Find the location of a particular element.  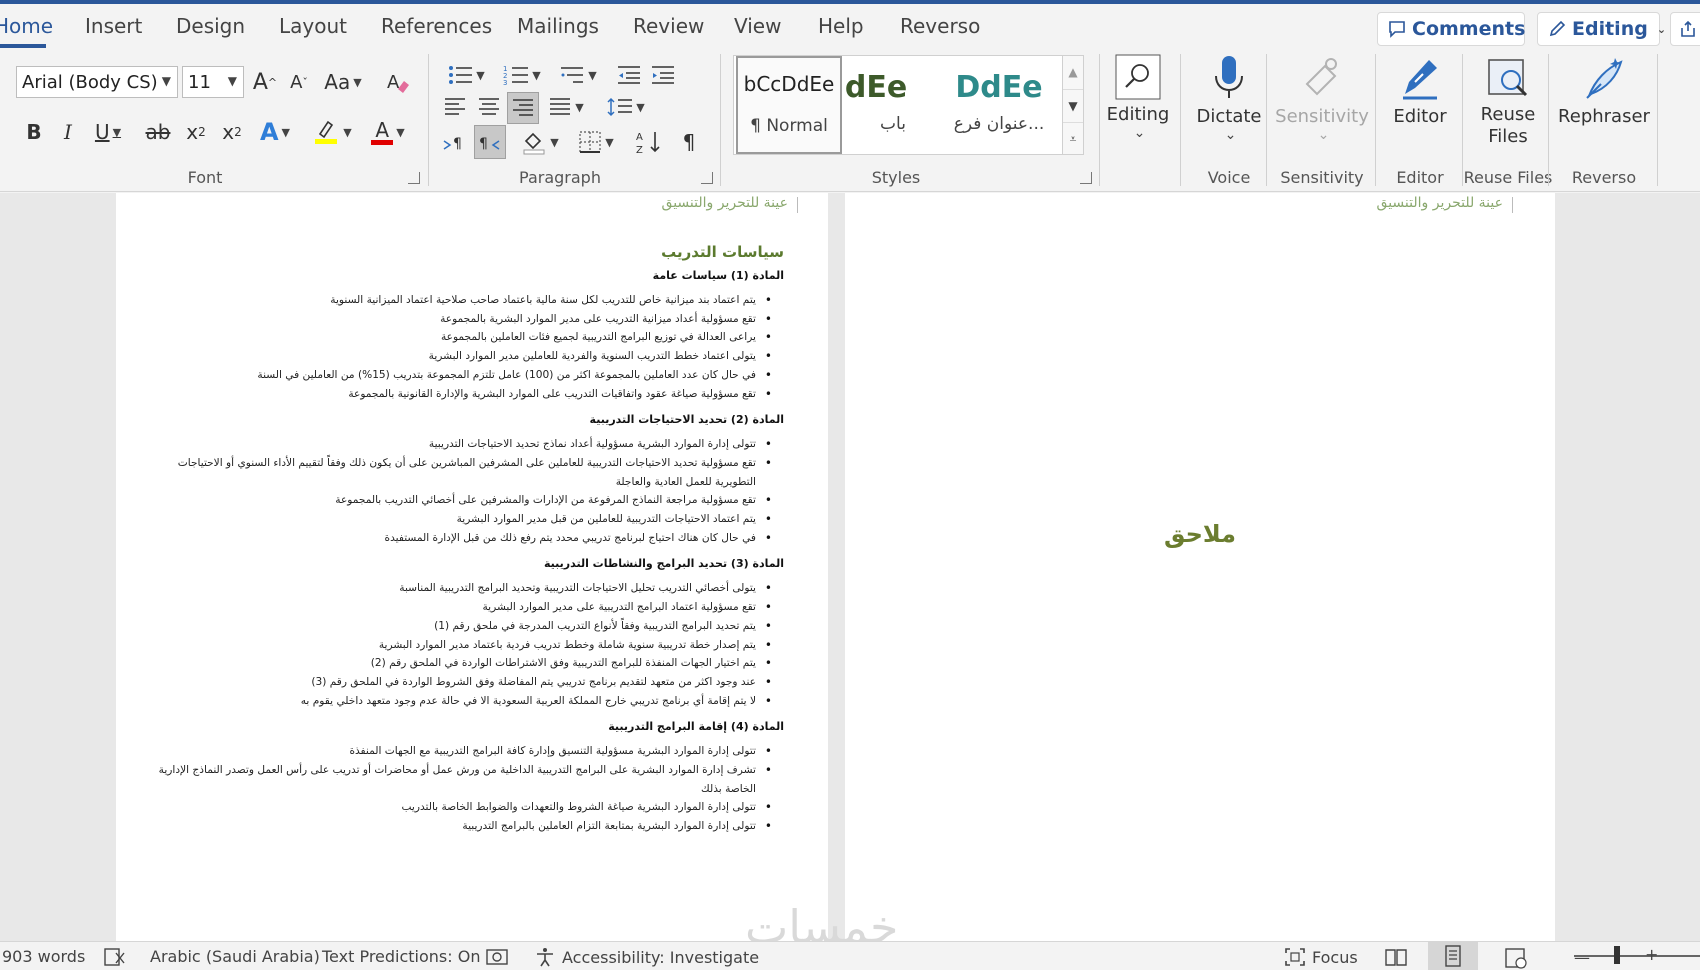

align-right-button is located at coordinates (523, 108).